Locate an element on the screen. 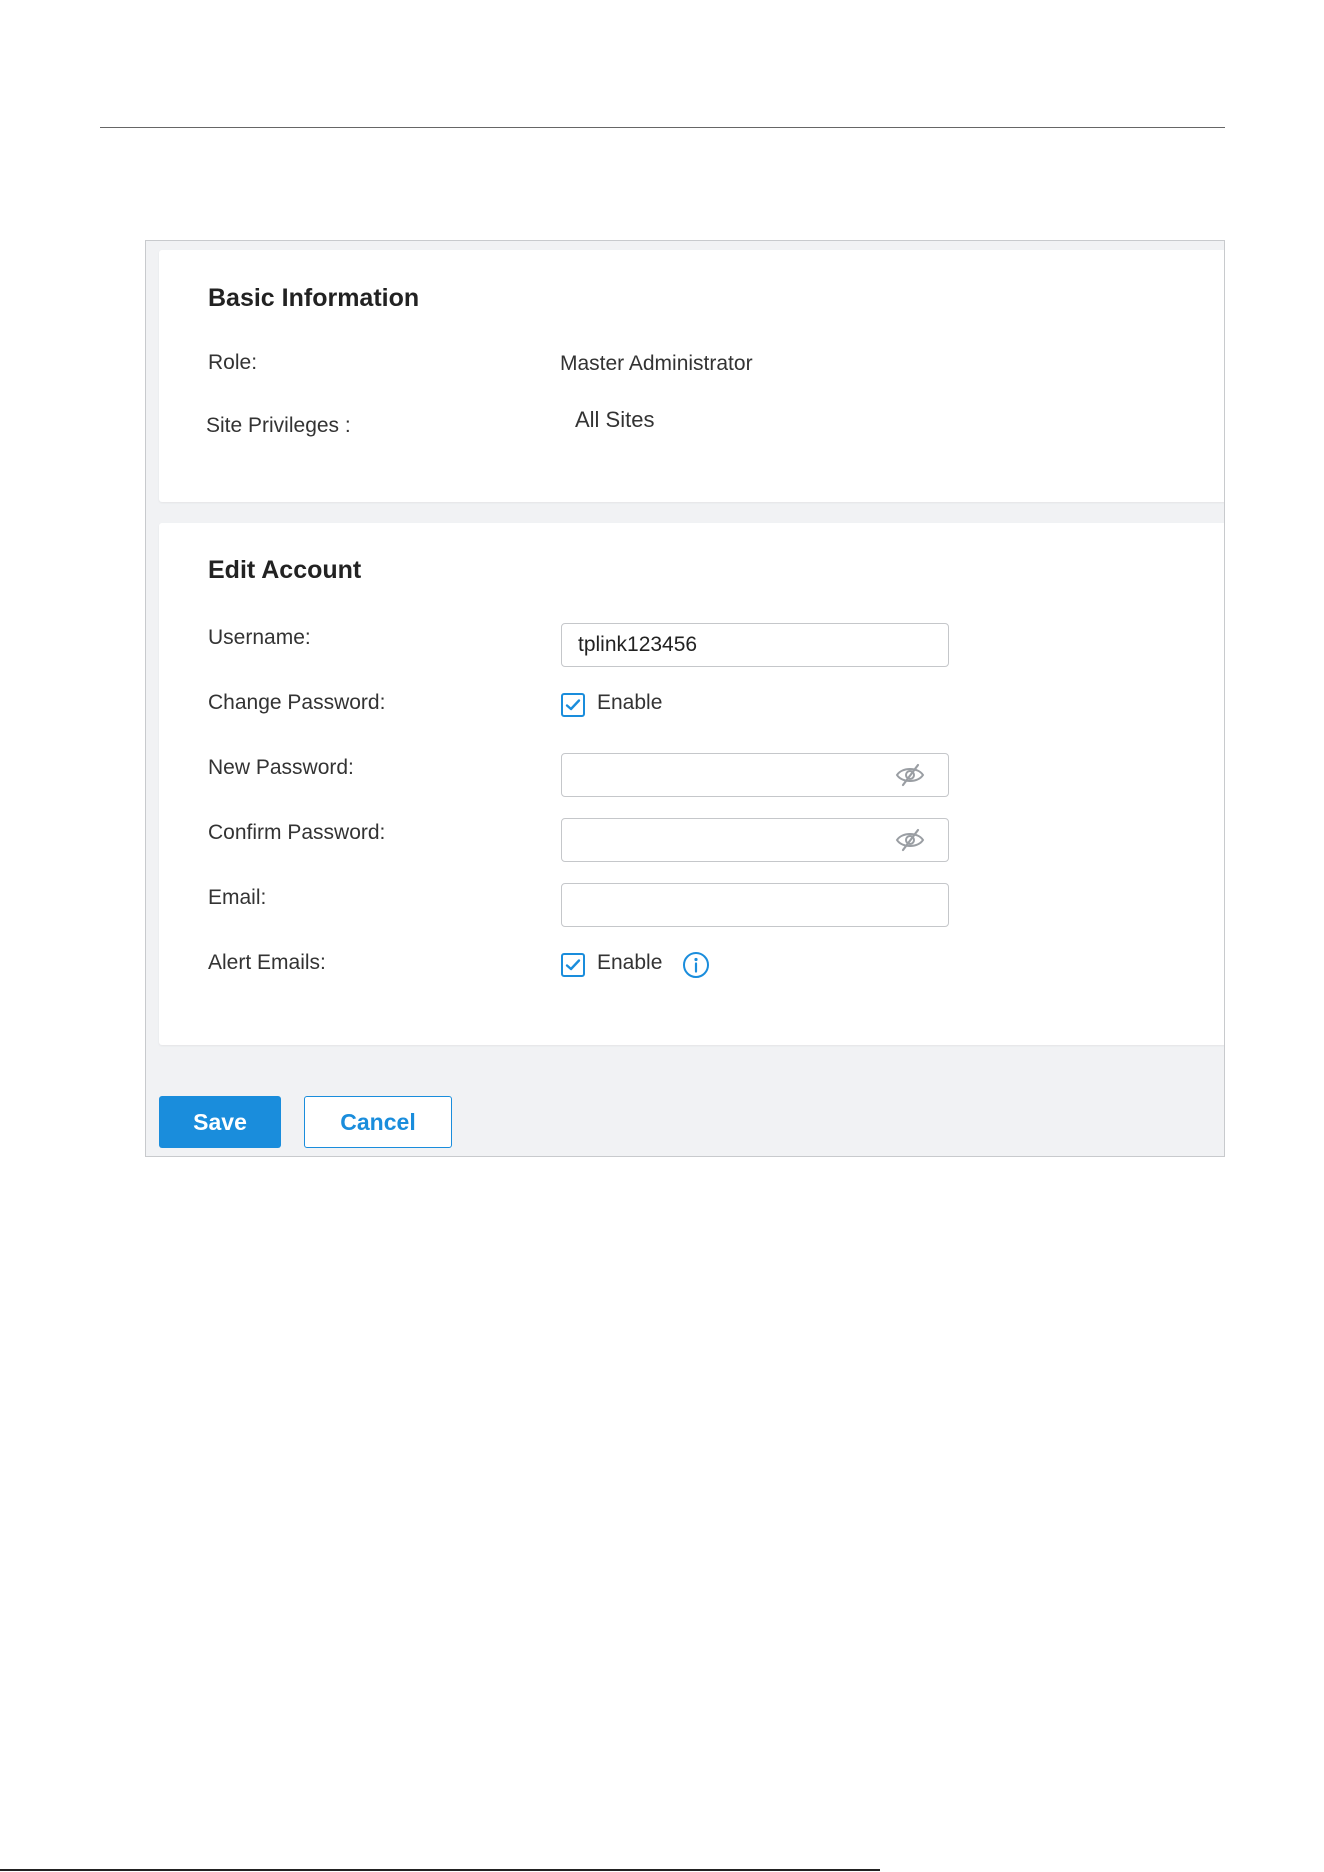  alert-emails-label: Alert Emails: is located at coordinates (267, 962).